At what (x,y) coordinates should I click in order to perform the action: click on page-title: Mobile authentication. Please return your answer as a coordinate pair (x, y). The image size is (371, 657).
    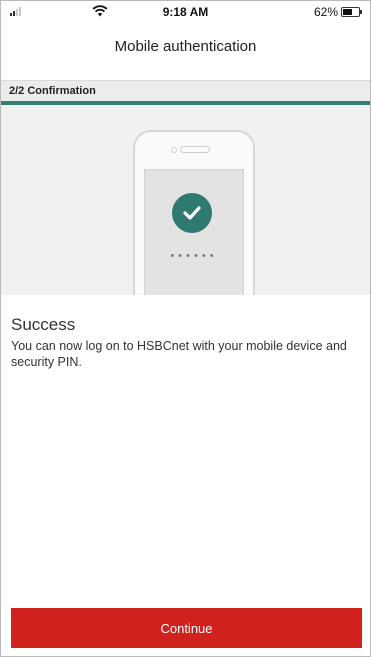
    Looking at the image, I should click on (185, 46).